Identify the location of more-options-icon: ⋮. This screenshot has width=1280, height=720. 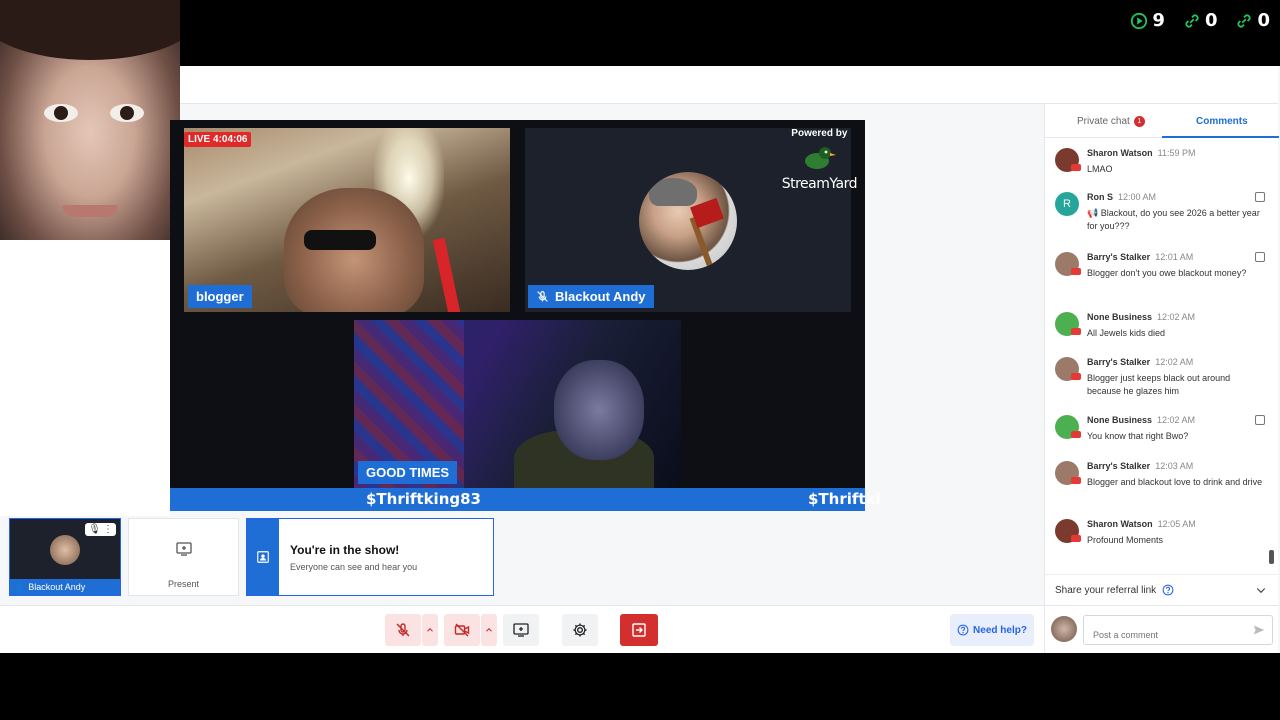
(108, 529).